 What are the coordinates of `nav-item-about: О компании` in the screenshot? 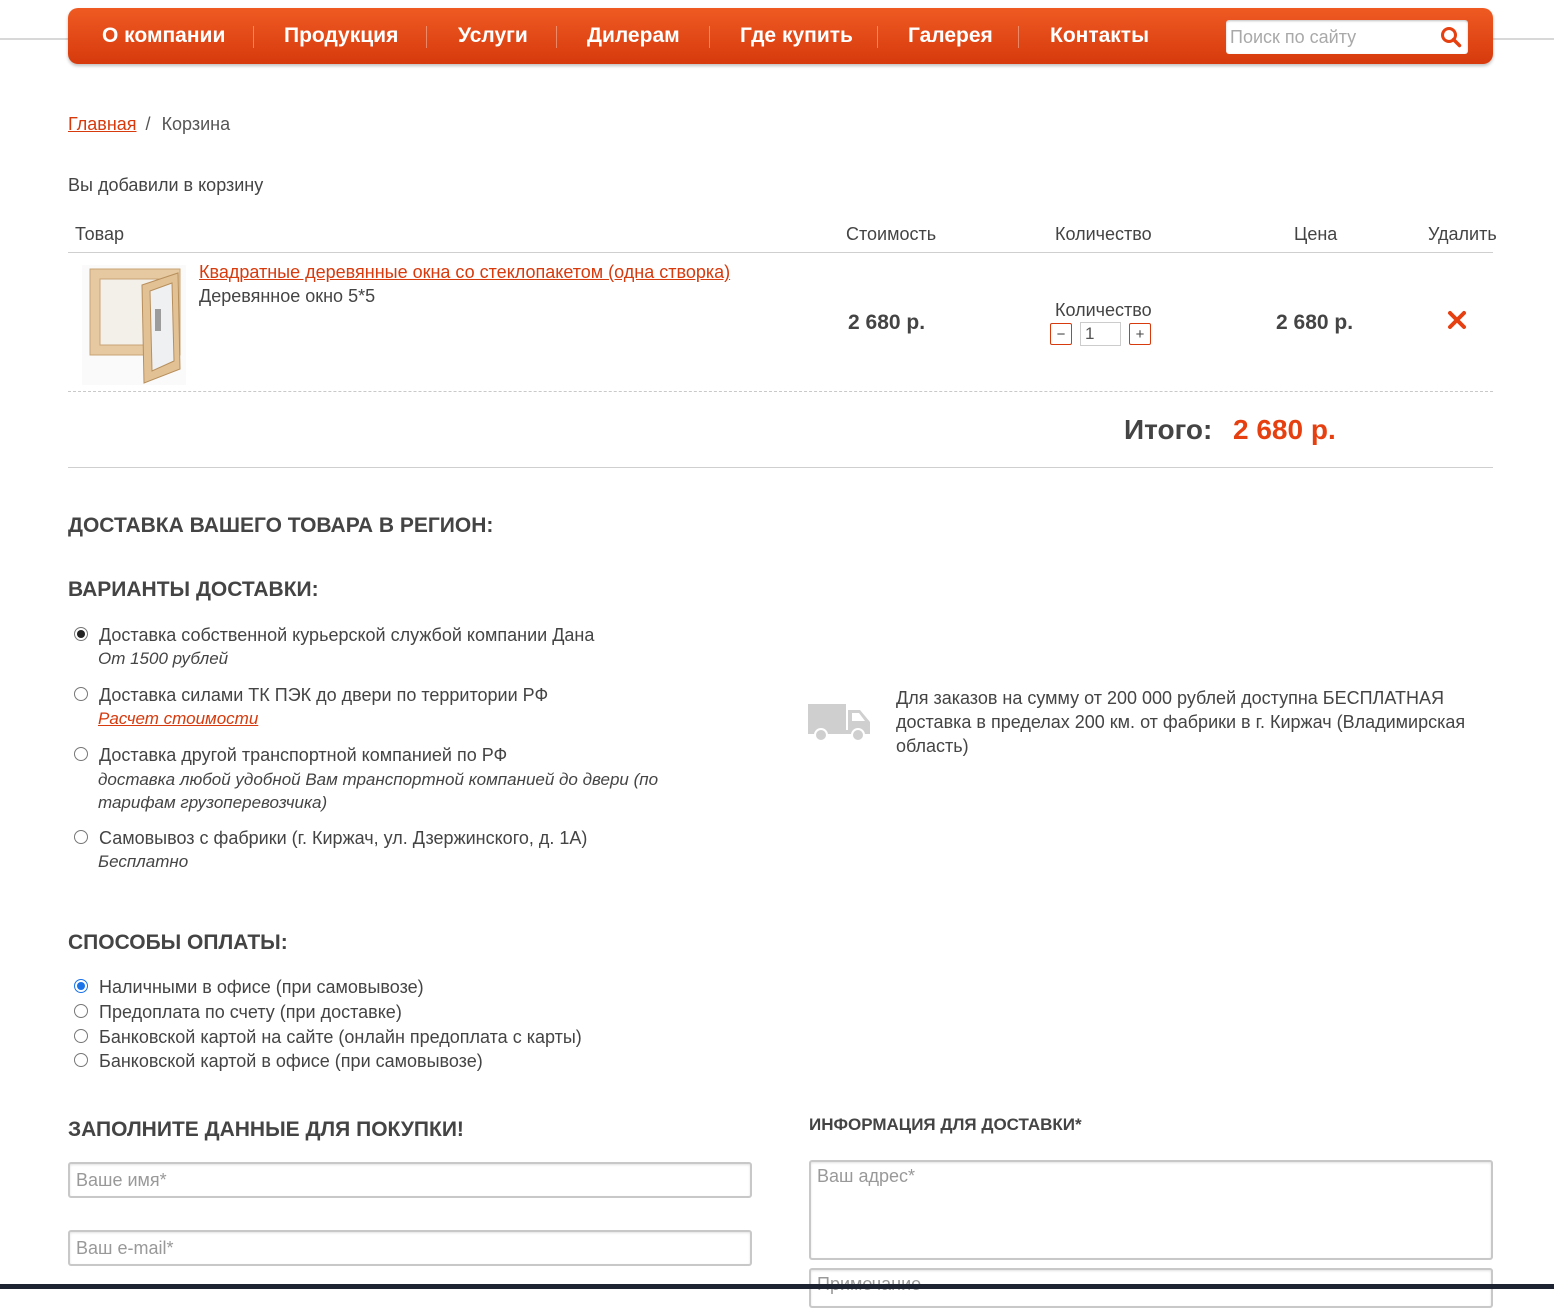 It's located at (163, 36).